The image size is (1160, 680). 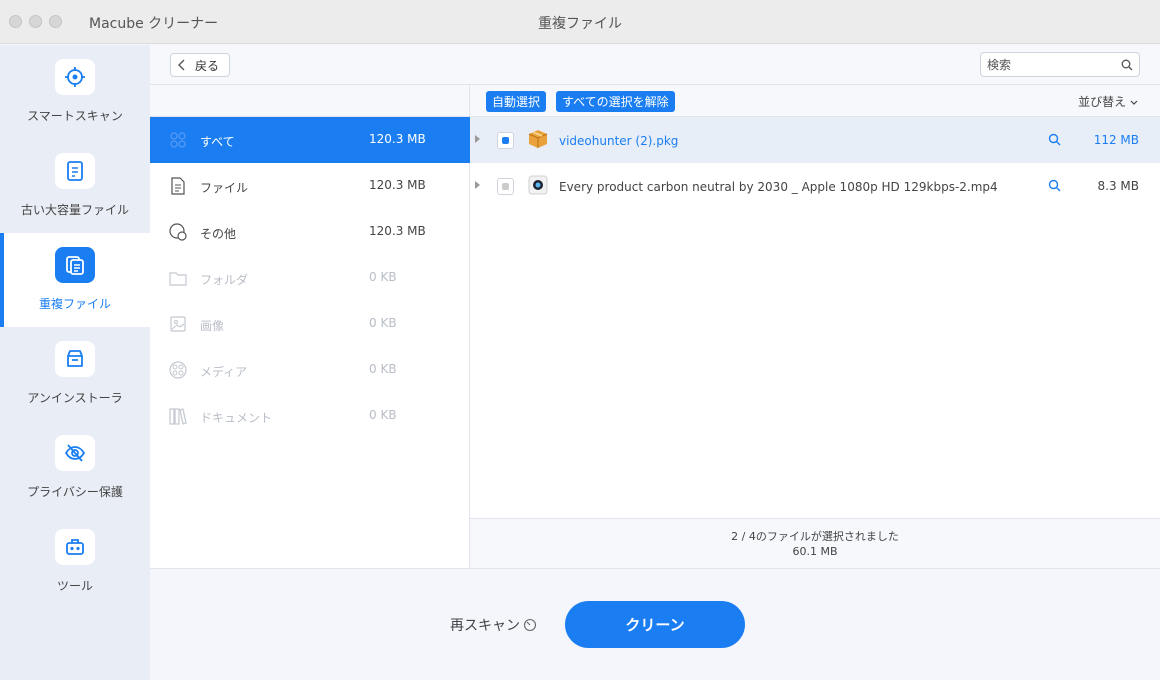 I want to click on sidebar-item-label: 古い大容量ファイル, so click(x=74, y=210).